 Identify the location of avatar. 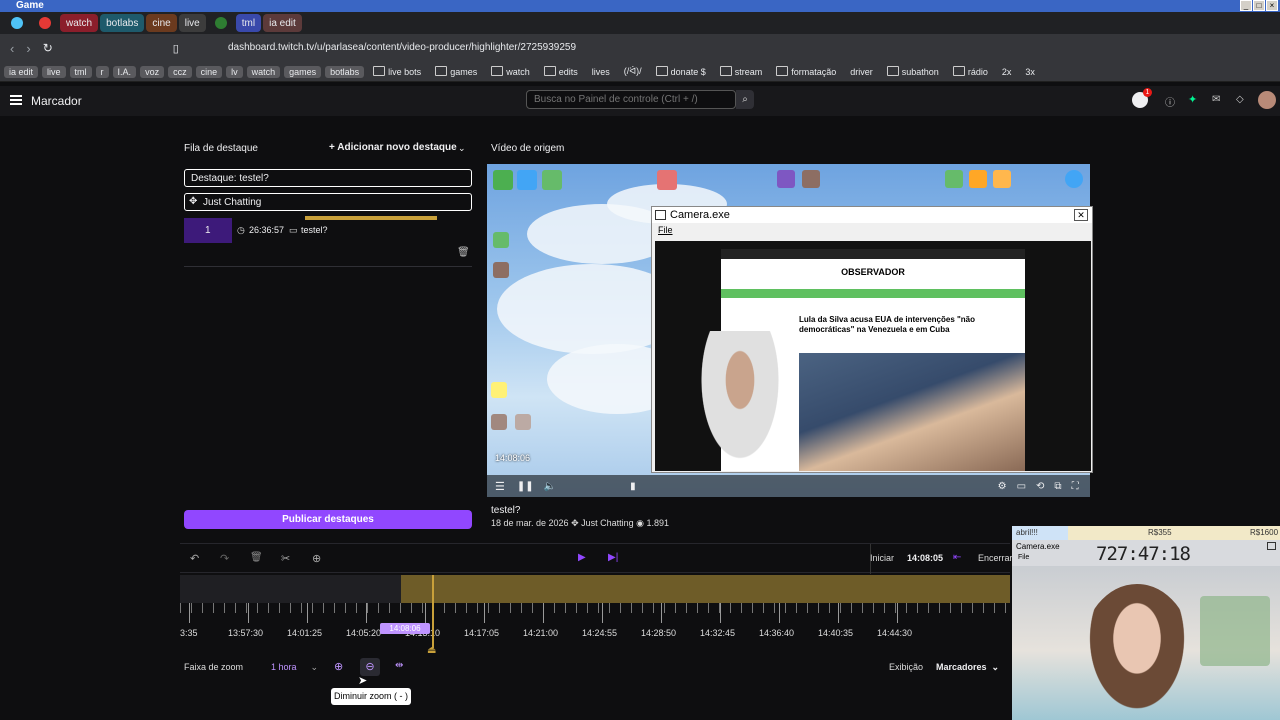
(1267, 100).